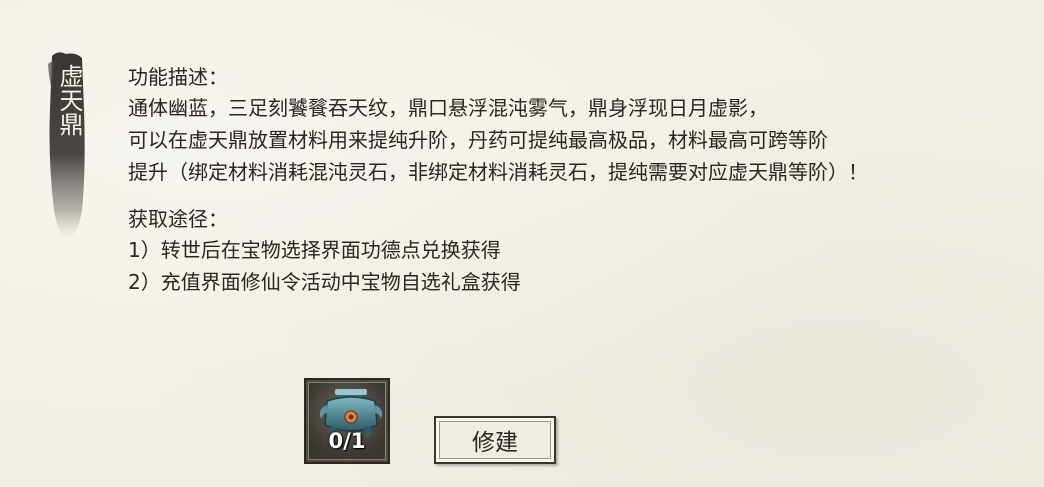 The image size is (1044, 487). I want to click on item-frame: 0/1, so click(347, 421).